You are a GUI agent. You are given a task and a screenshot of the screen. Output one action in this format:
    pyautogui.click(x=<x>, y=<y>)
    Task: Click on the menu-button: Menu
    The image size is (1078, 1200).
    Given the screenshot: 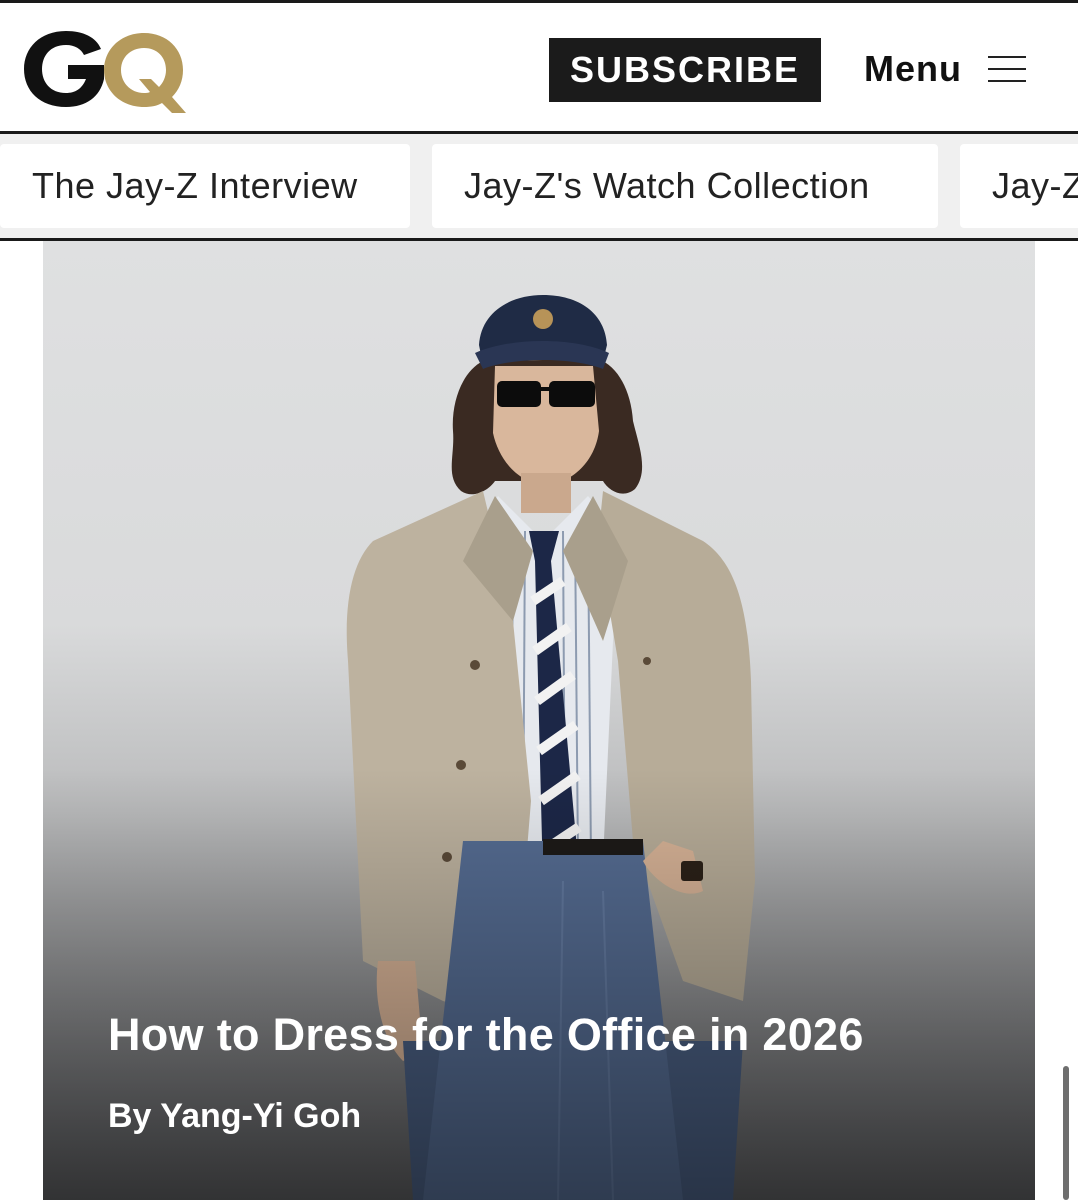 What is the action you would take?
    pyautogui.click(x=945, y=69)
    